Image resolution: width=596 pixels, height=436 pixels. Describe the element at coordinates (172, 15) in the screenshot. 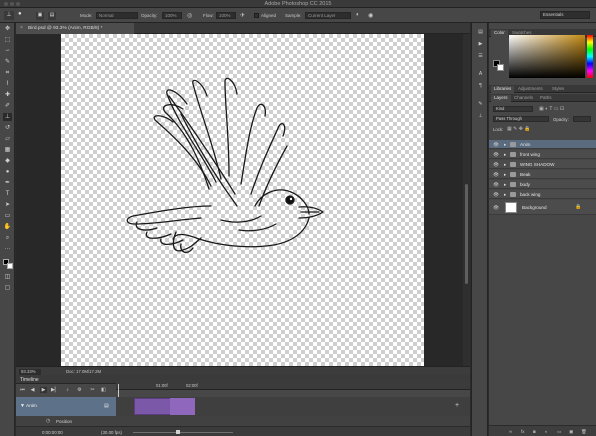

I see `opacity-input: 100%` at that location.